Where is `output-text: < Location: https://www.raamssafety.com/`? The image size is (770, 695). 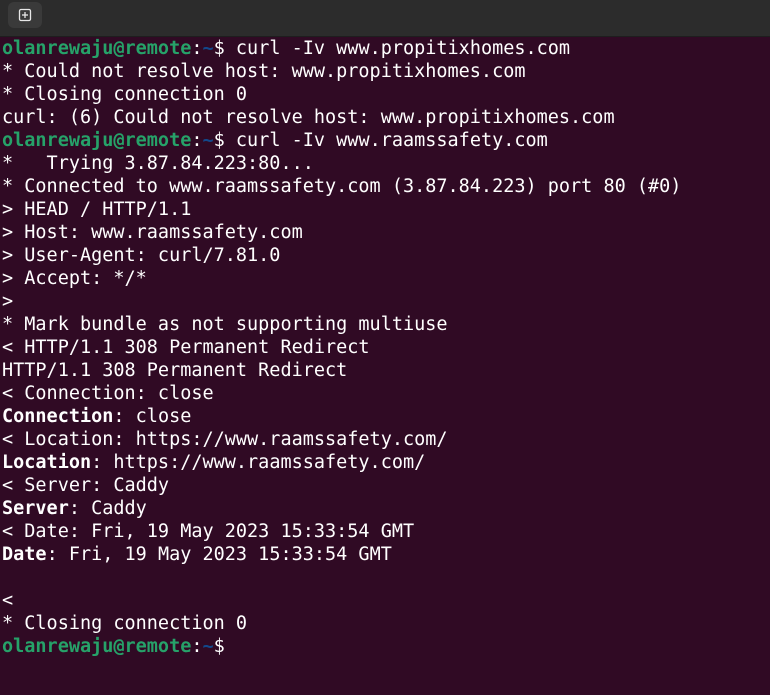 output-text: < Location: https://www.raamssafety.com/ is located at coordinates (225, 439).